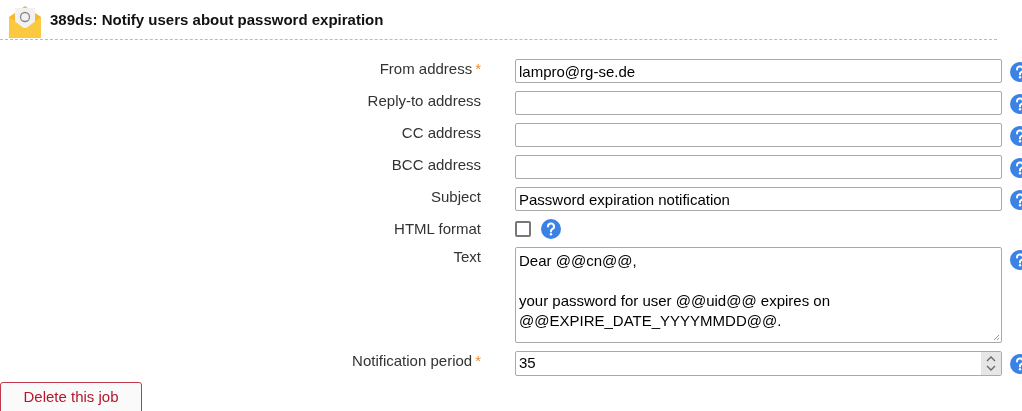 This screenshot has width=1022, height=411. What do you see at coordinates (758, 295) in the screenshot?
I see `text-area: Dear @@cn@@, your password for user @@uid@@ expires on @@EXPIRE_DATE_YYYYMMDD@@.` at bounding box center [758, 295].